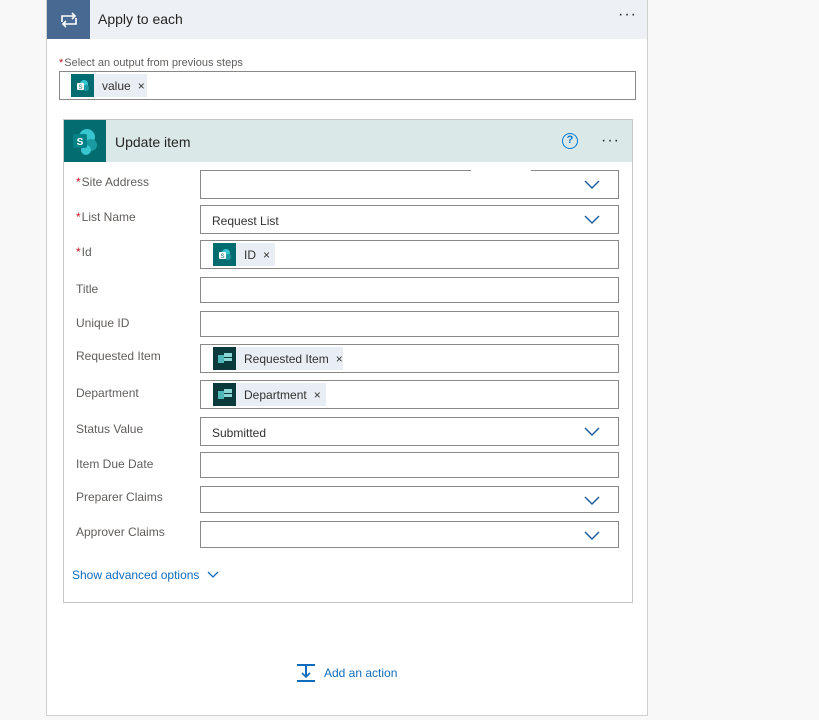 Image resolution: width=819 pixels, height=720 pixels. I want to click on status-value-label: Status Value, so click(110, 429).